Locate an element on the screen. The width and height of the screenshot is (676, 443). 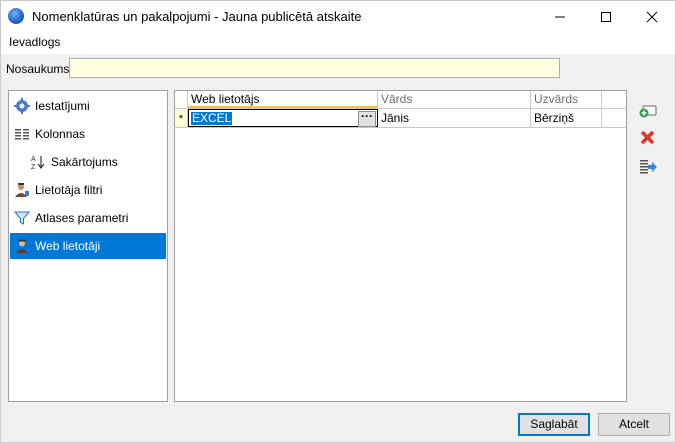
minimize-button is located at coordinates (560, 16).